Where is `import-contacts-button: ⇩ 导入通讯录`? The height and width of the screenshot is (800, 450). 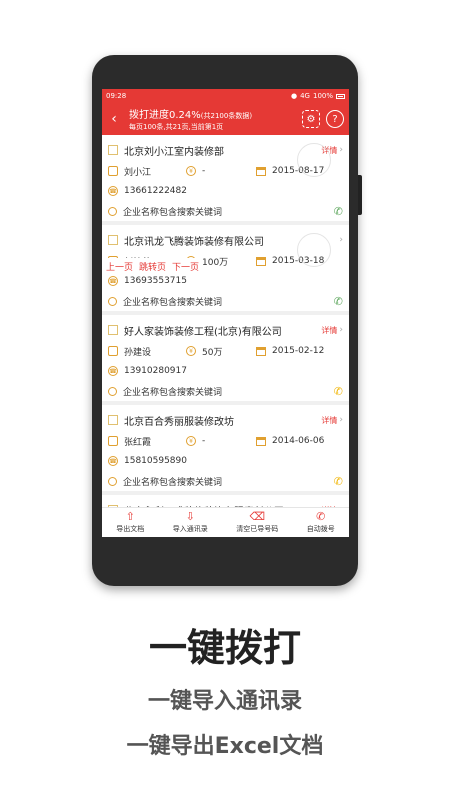 import-contacts-button: ⇩ 导入通讯录 is located at coordinates (190, 522).